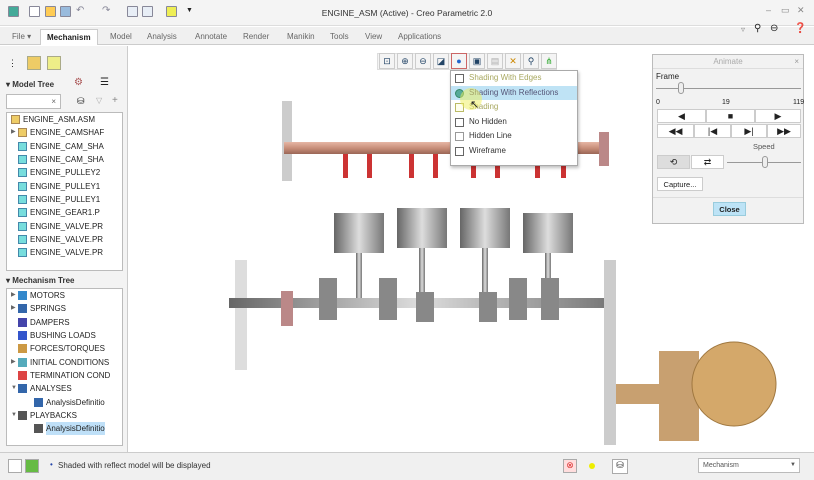 The height and width of the screenshot is (480, 814). What do you see at coordinates (681, 88) in the screenshot?
I see `frame-slider-thumb` at bounding box center [681, 88].